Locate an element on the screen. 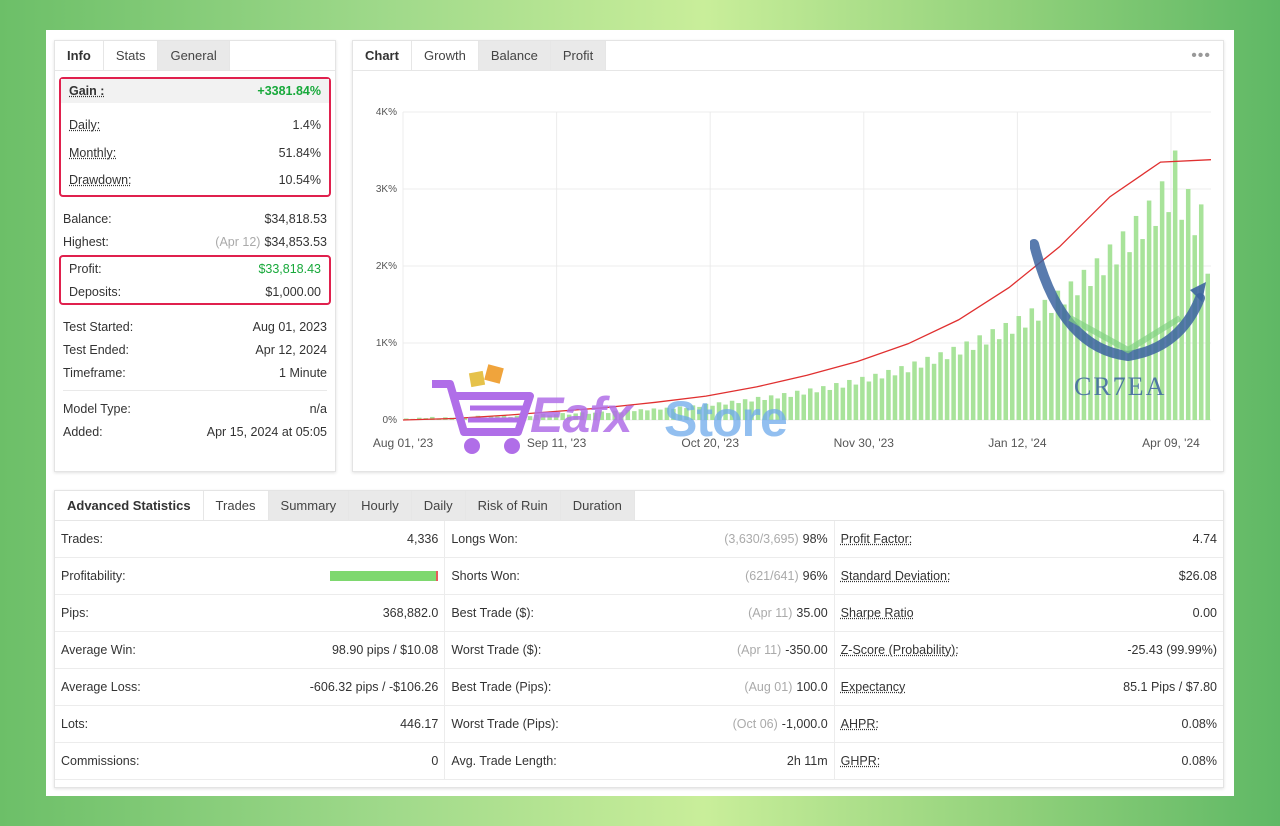  stat-label: Worst Trade (Pips): is located at coordinates (505, 724).